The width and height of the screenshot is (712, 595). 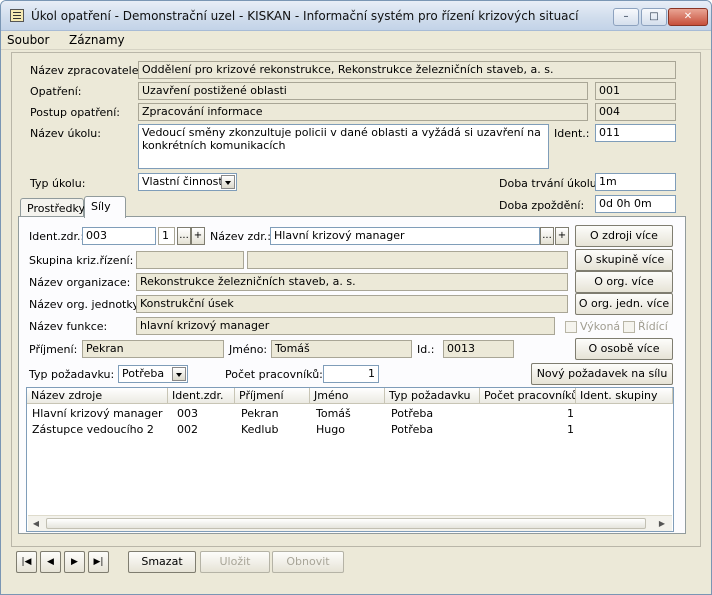 What do you see at coordinates (600, 326) in the screenshot?
I see `vykona-label: Výkoná` at bounding box center [600, 326].